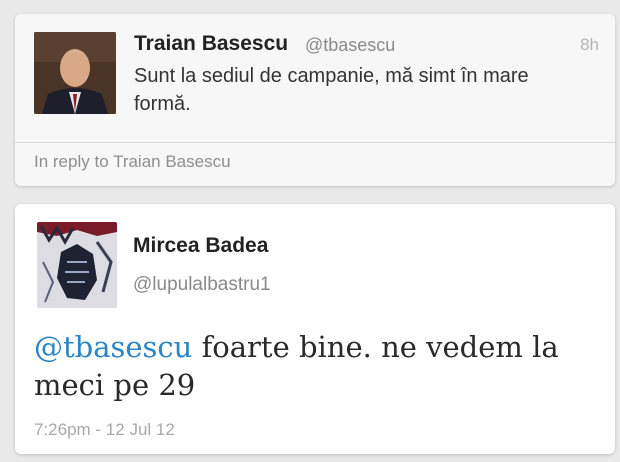 The width and height of the screenshot is (620, 462). Describe the element at coordinates (200, 246) in the screenshot. I see `display-name: Mircea Badea` at that location.